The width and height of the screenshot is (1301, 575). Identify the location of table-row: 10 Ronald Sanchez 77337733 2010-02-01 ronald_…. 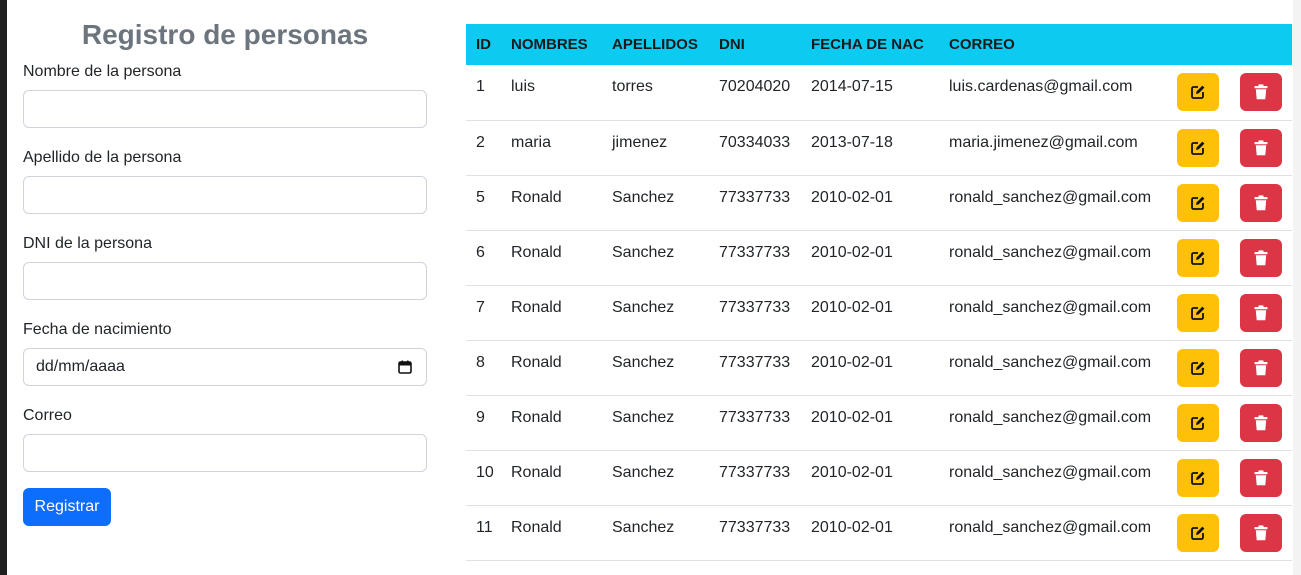
(879, 477).